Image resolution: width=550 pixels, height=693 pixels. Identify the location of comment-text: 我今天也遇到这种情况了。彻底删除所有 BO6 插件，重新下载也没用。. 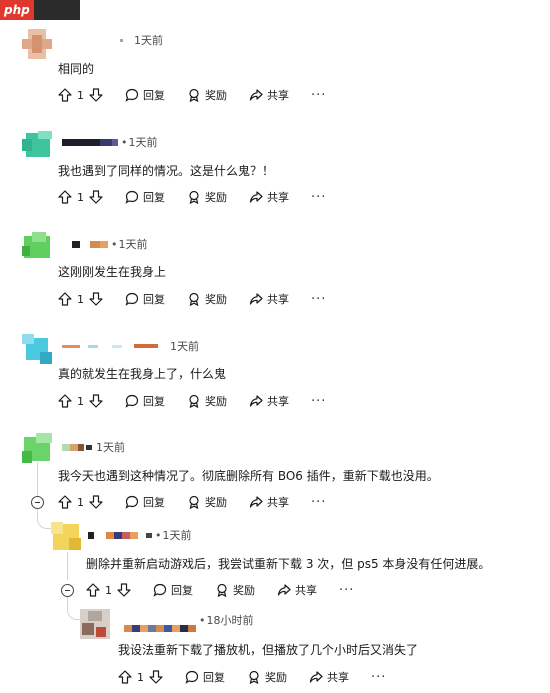
(248, 476).